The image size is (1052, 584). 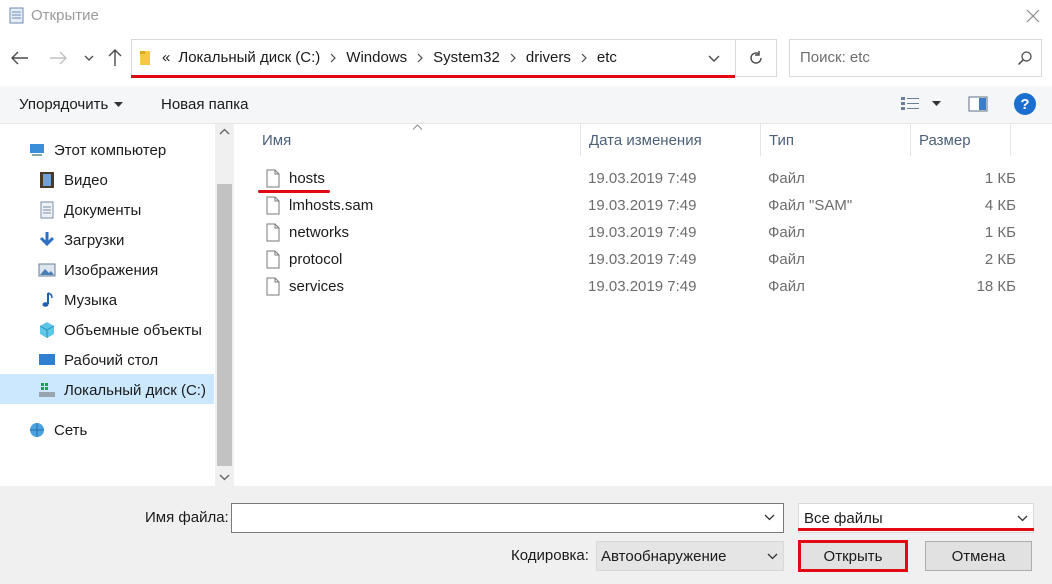 What do you see at coordinates (1000, 205) in the screenshot?
I see `file-size: 4 КБ` at bounding box center [1000, 205].